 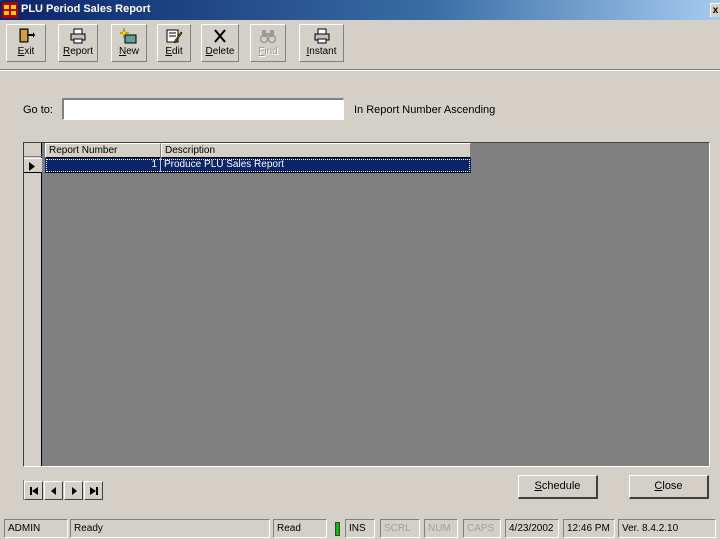 I want to click on next-record-icon, so click(x=74, y=491).